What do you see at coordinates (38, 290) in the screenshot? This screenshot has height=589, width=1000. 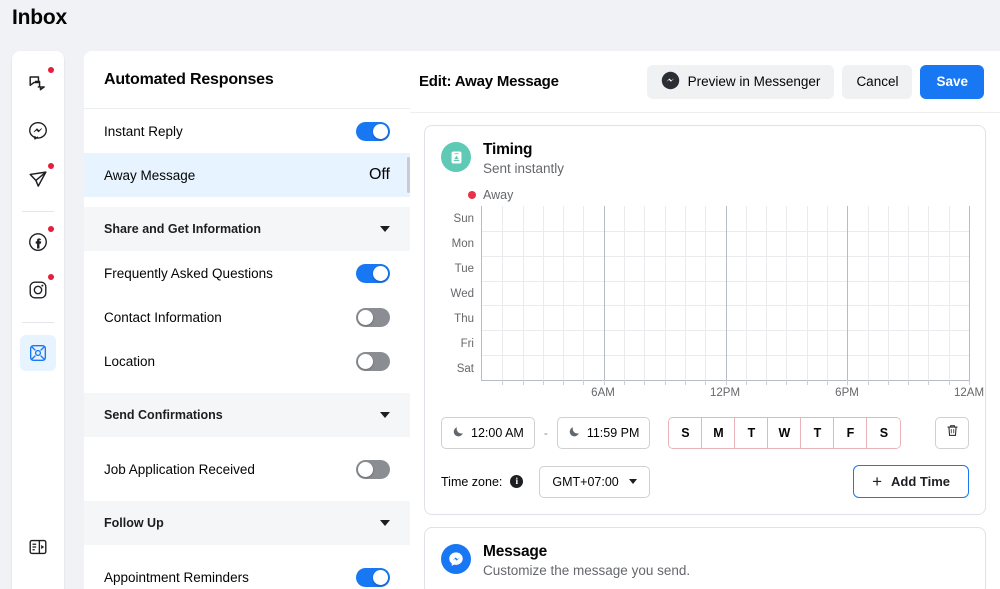 I see `rail-item-instagram` at bounding box center [38, 290].